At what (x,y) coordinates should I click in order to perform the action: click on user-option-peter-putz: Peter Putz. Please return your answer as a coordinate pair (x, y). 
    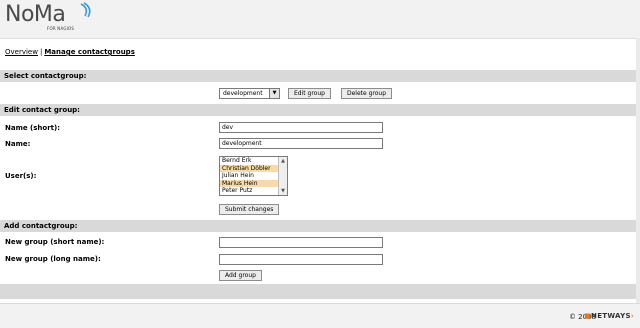
    Looking at the image, I should click on (249, 191).